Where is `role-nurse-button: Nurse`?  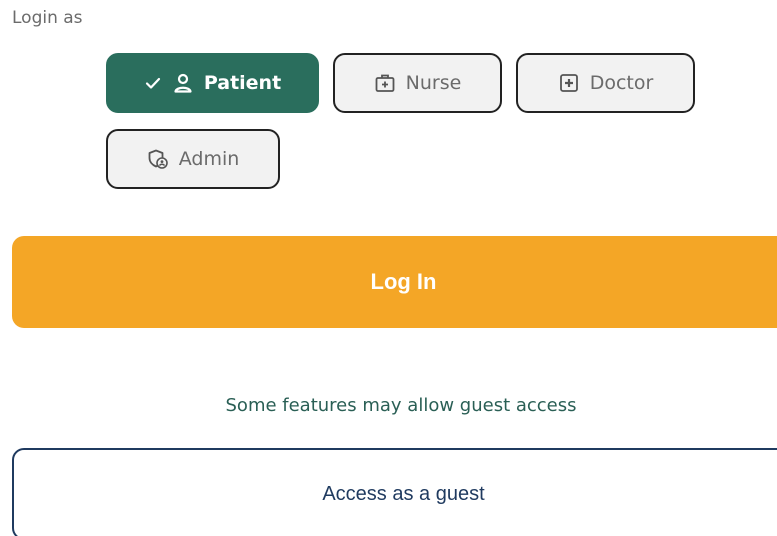 role-nurse-button: Nurse is located at coordinates (417, 83).